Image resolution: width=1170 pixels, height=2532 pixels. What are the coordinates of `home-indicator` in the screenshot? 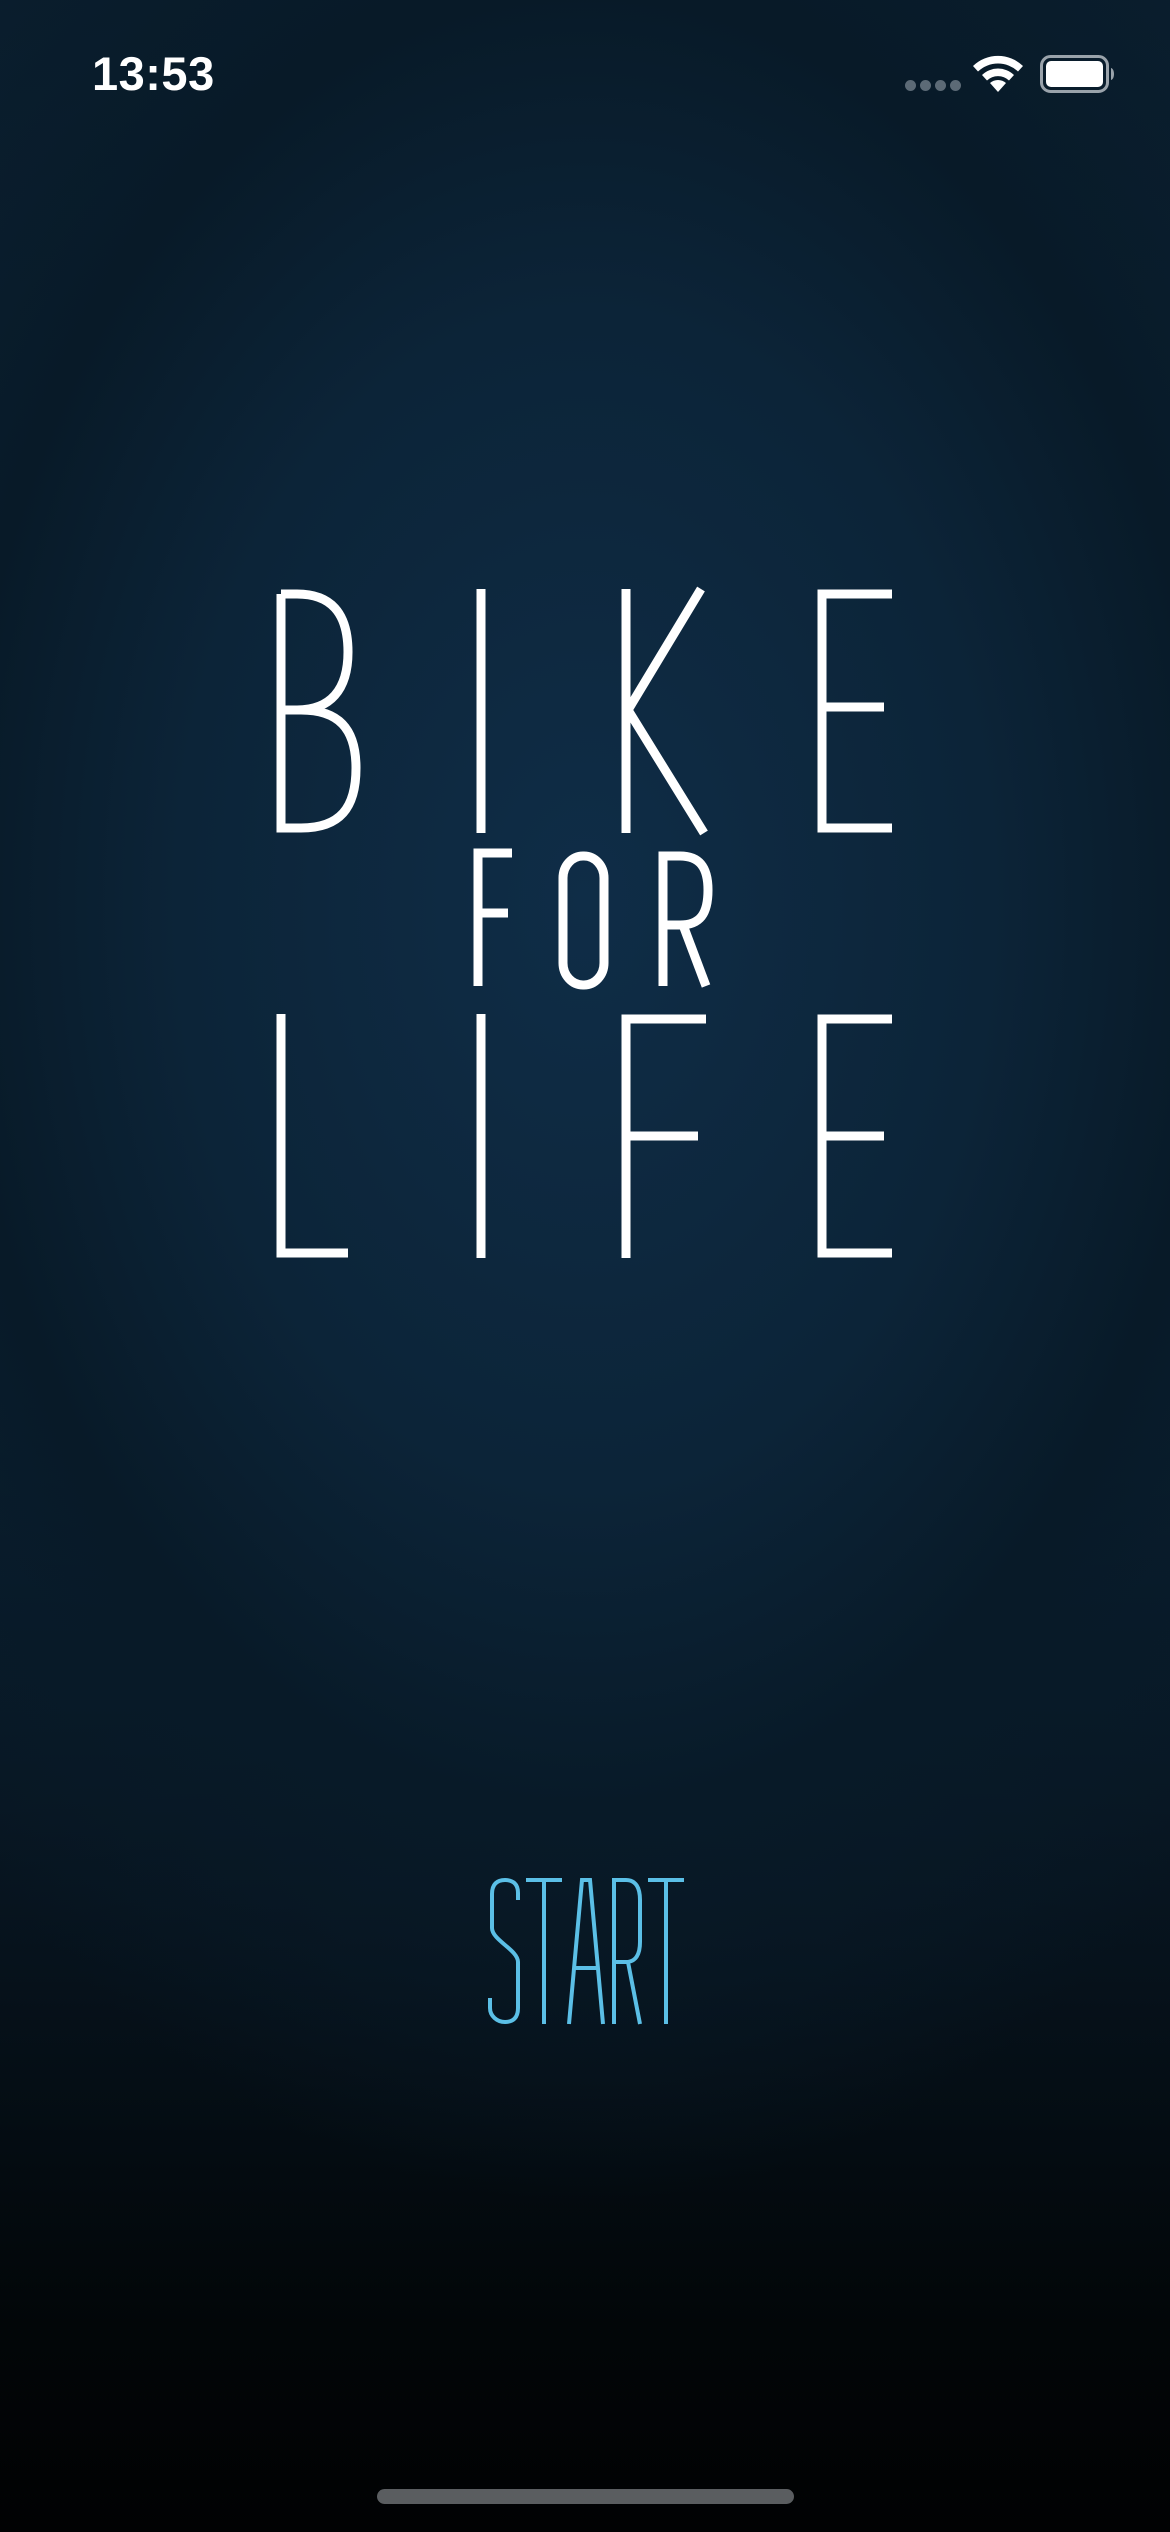 It's located at (585, 2496).